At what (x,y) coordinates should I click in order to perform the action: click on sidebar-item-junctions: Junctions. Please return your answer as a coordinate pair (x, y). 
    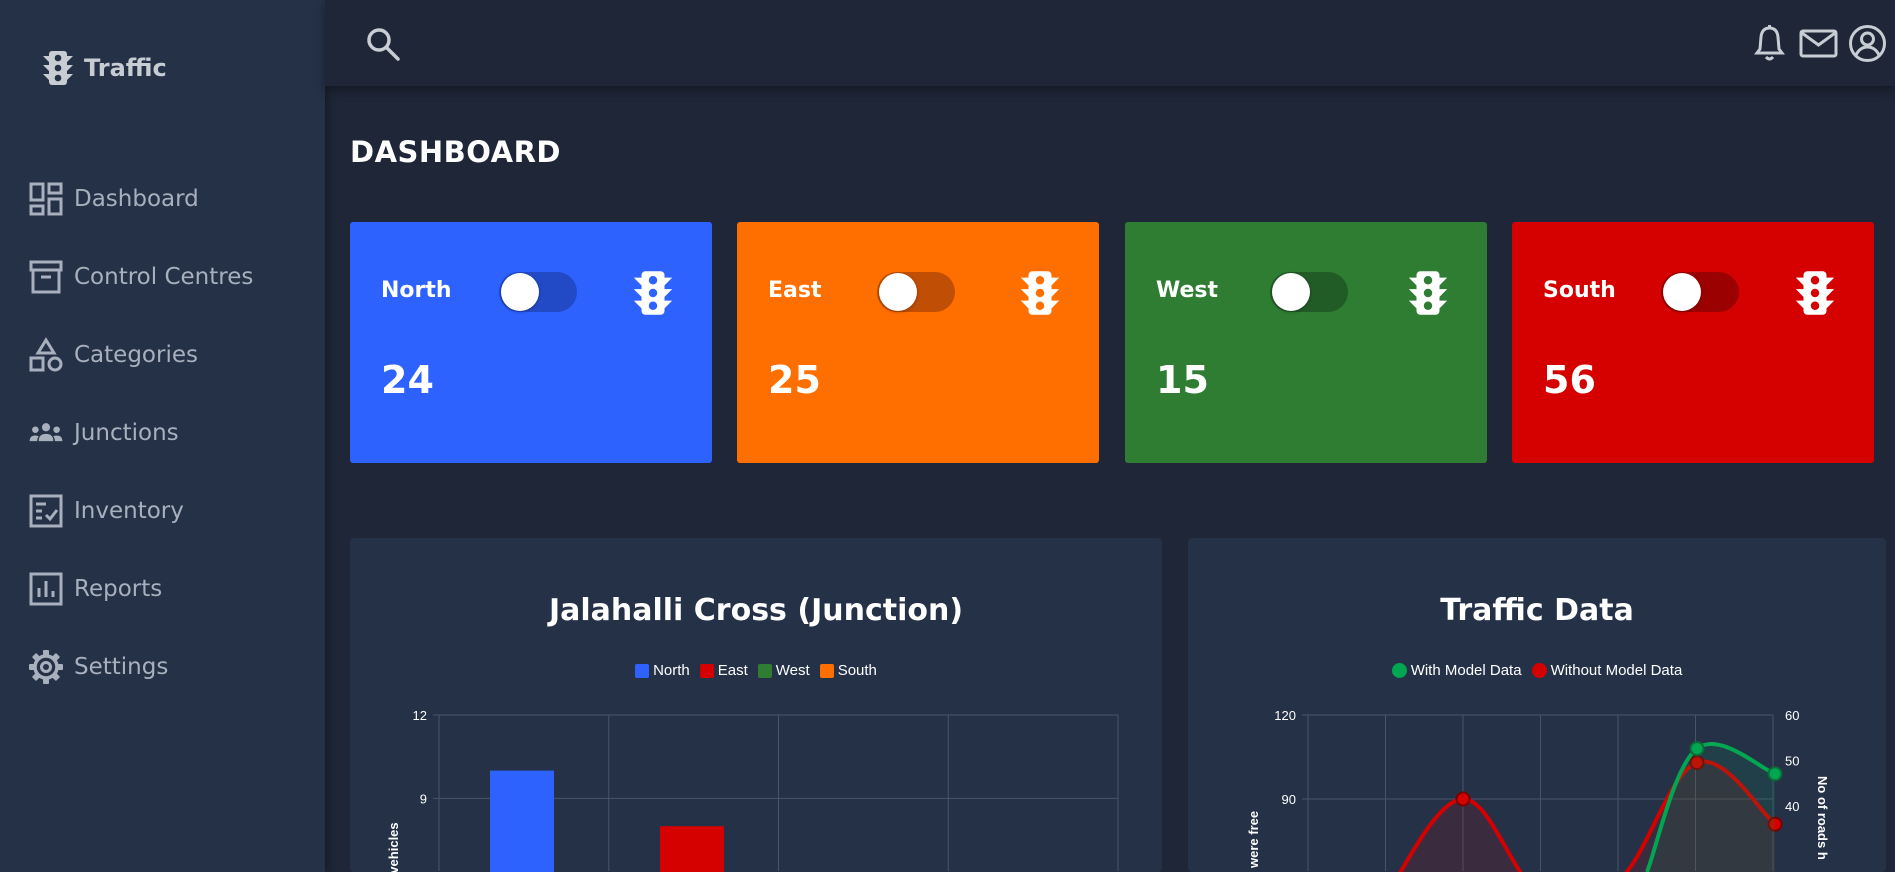
    Looking at the image, I should click on (162, 433).